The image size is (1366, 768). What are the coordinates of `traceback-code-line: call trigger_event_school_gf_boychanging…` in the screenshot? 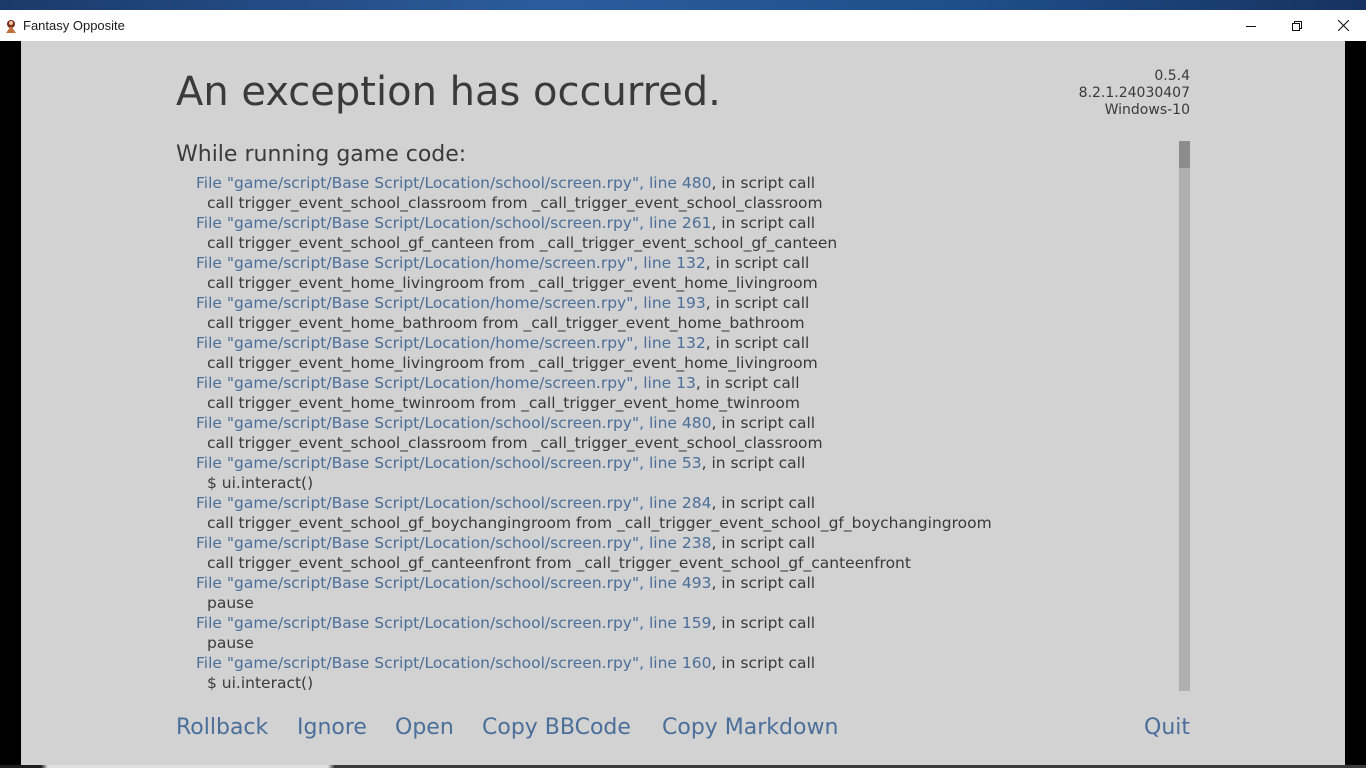 It's located at (599, 523).